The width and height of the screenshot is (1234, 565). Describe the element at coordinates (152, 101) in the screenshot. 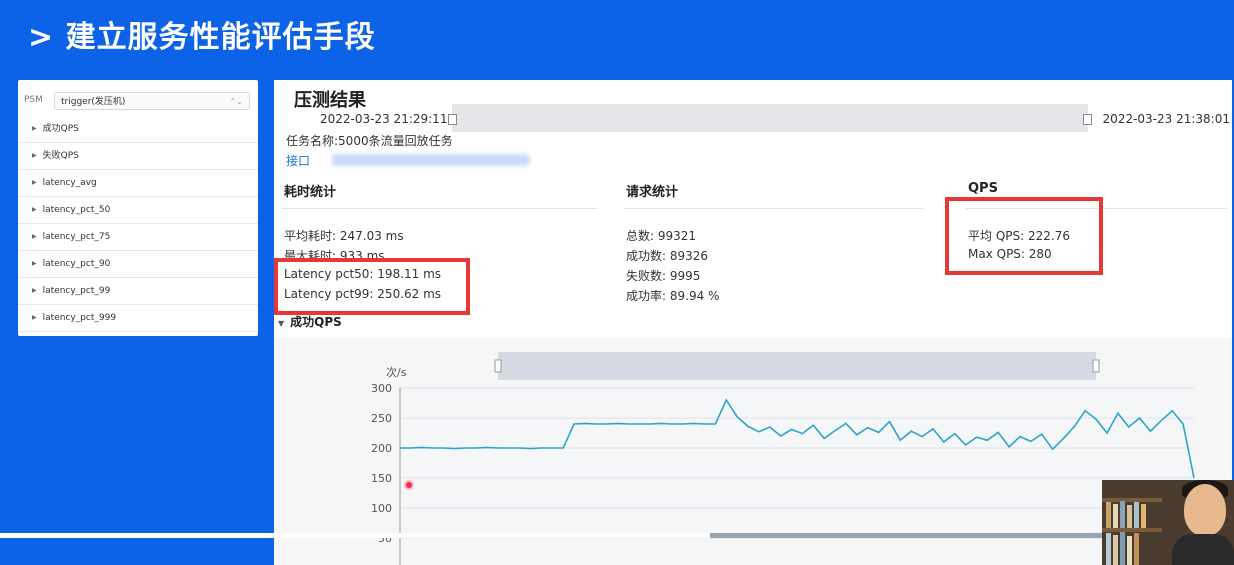

I see `psm-select: trigger(发压机) ⌃⌄` at that location.